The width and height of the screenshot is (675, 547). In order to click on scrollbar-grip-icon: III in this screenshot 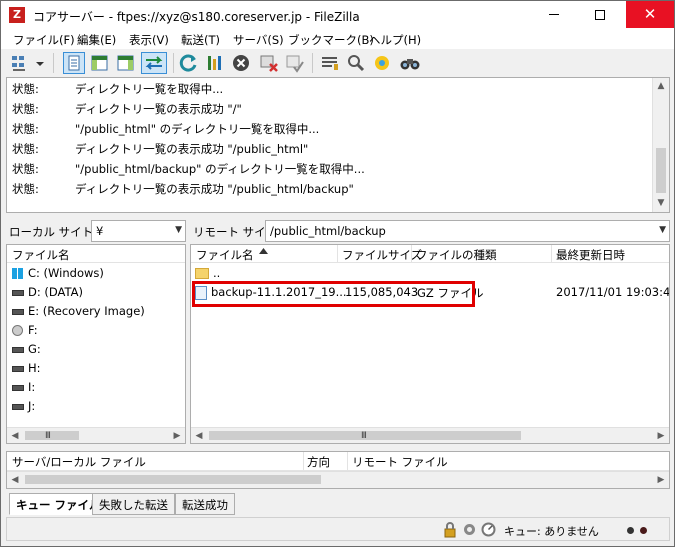, I will do `click(364, 436)`.